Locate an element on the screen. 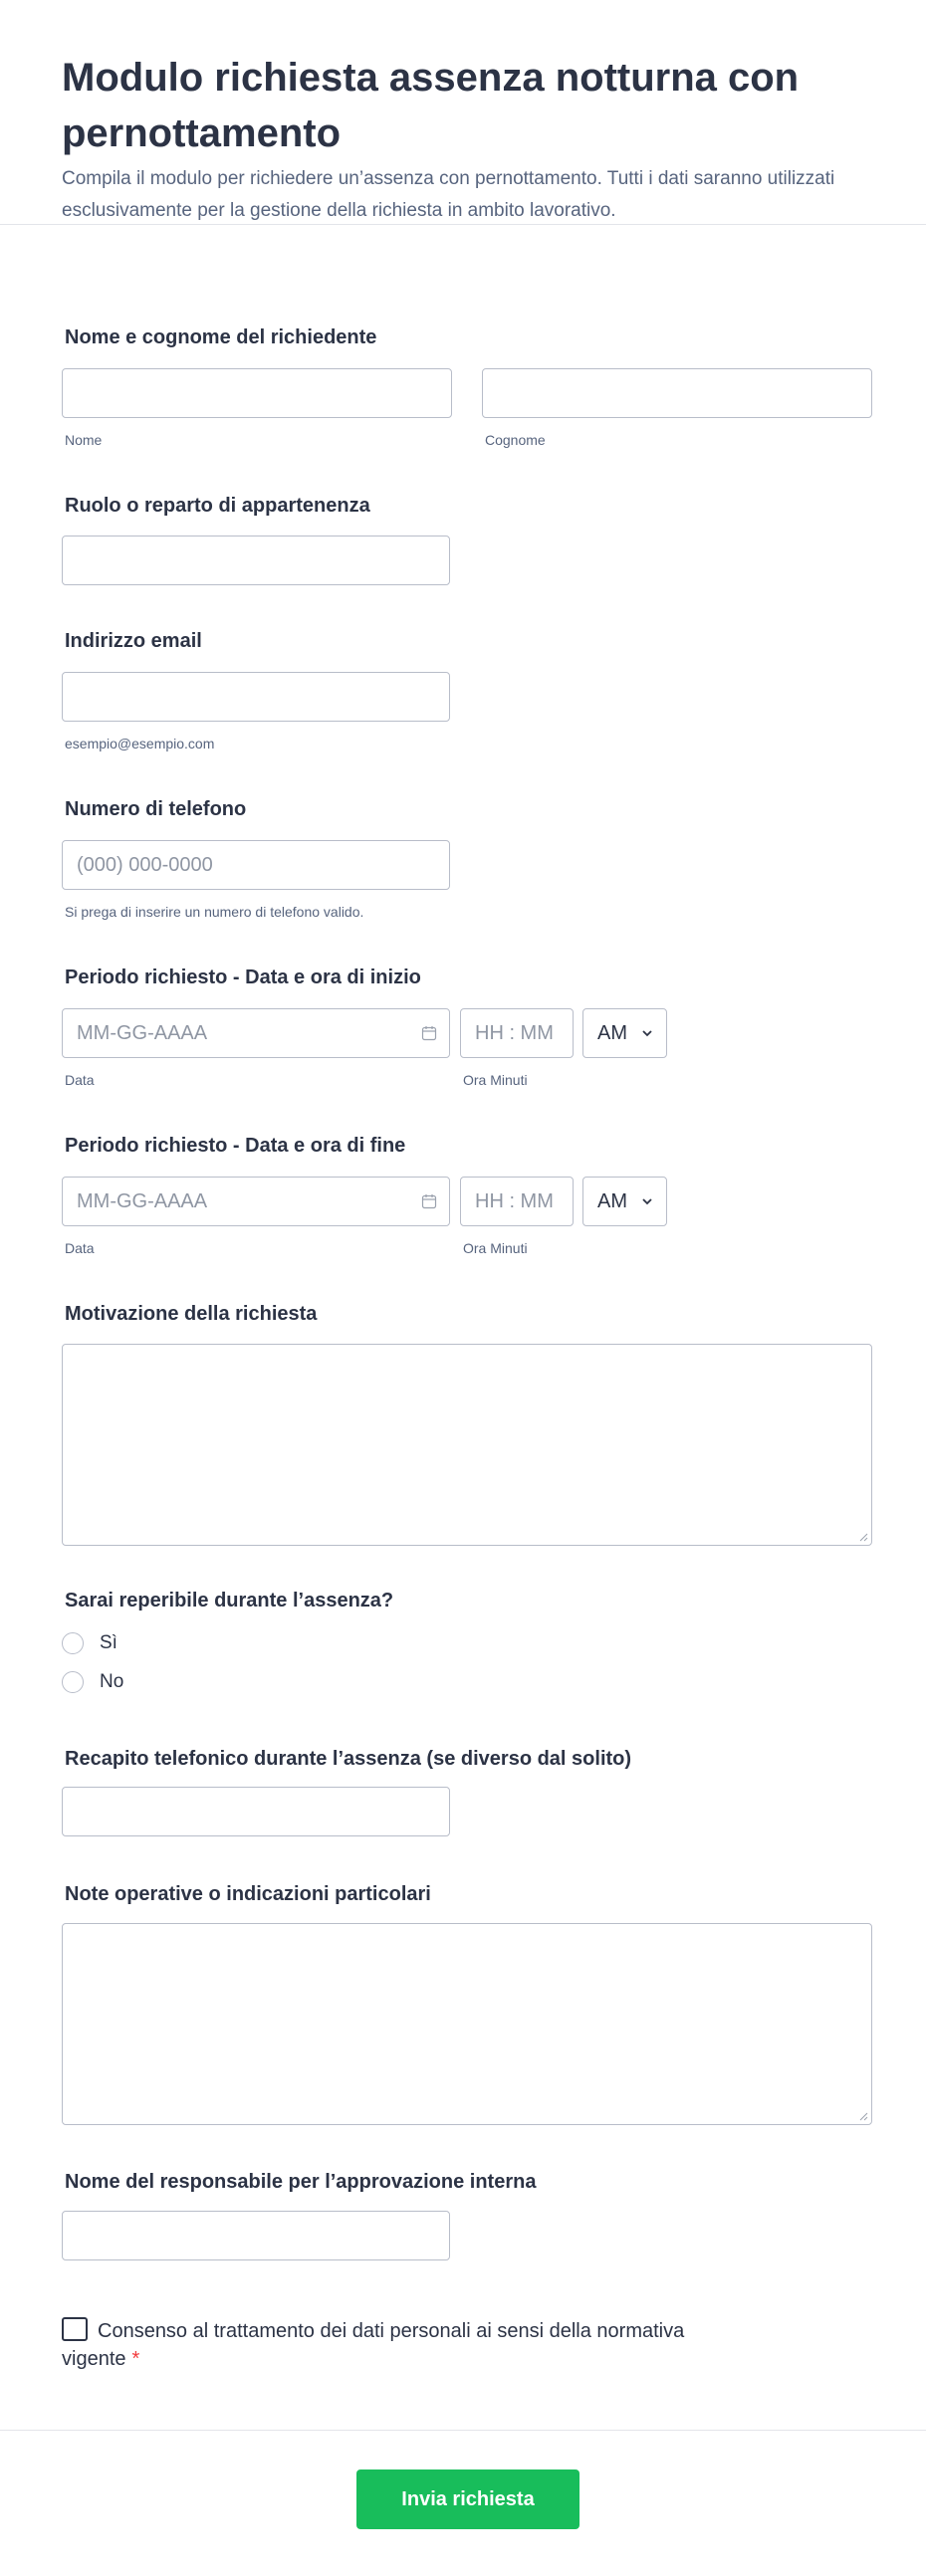 The image size is (926, 2576). first-name-input is located at coordinates (257, 393).